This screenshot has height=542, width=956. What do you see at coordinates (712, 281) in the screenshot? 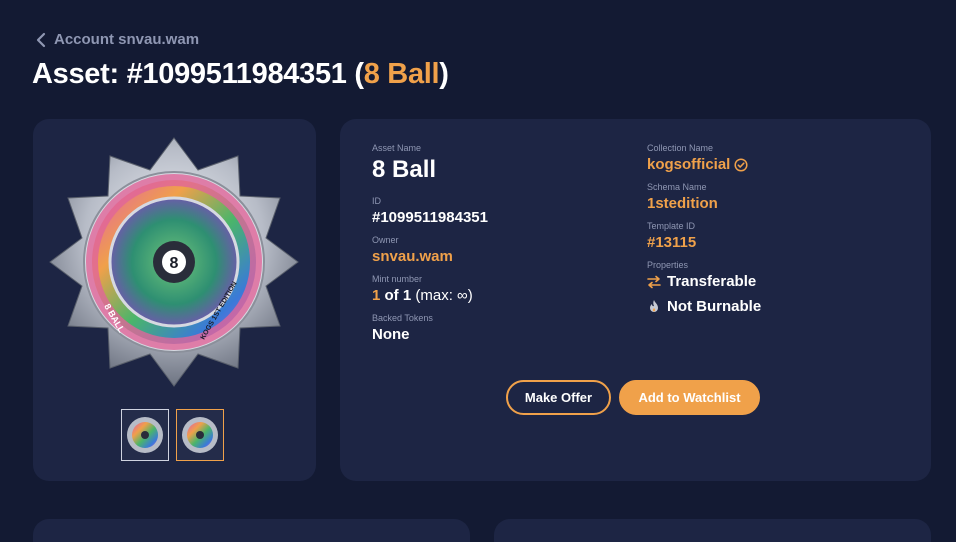
I see `transferable-label: Transferable` at bounding box center [712, 281].